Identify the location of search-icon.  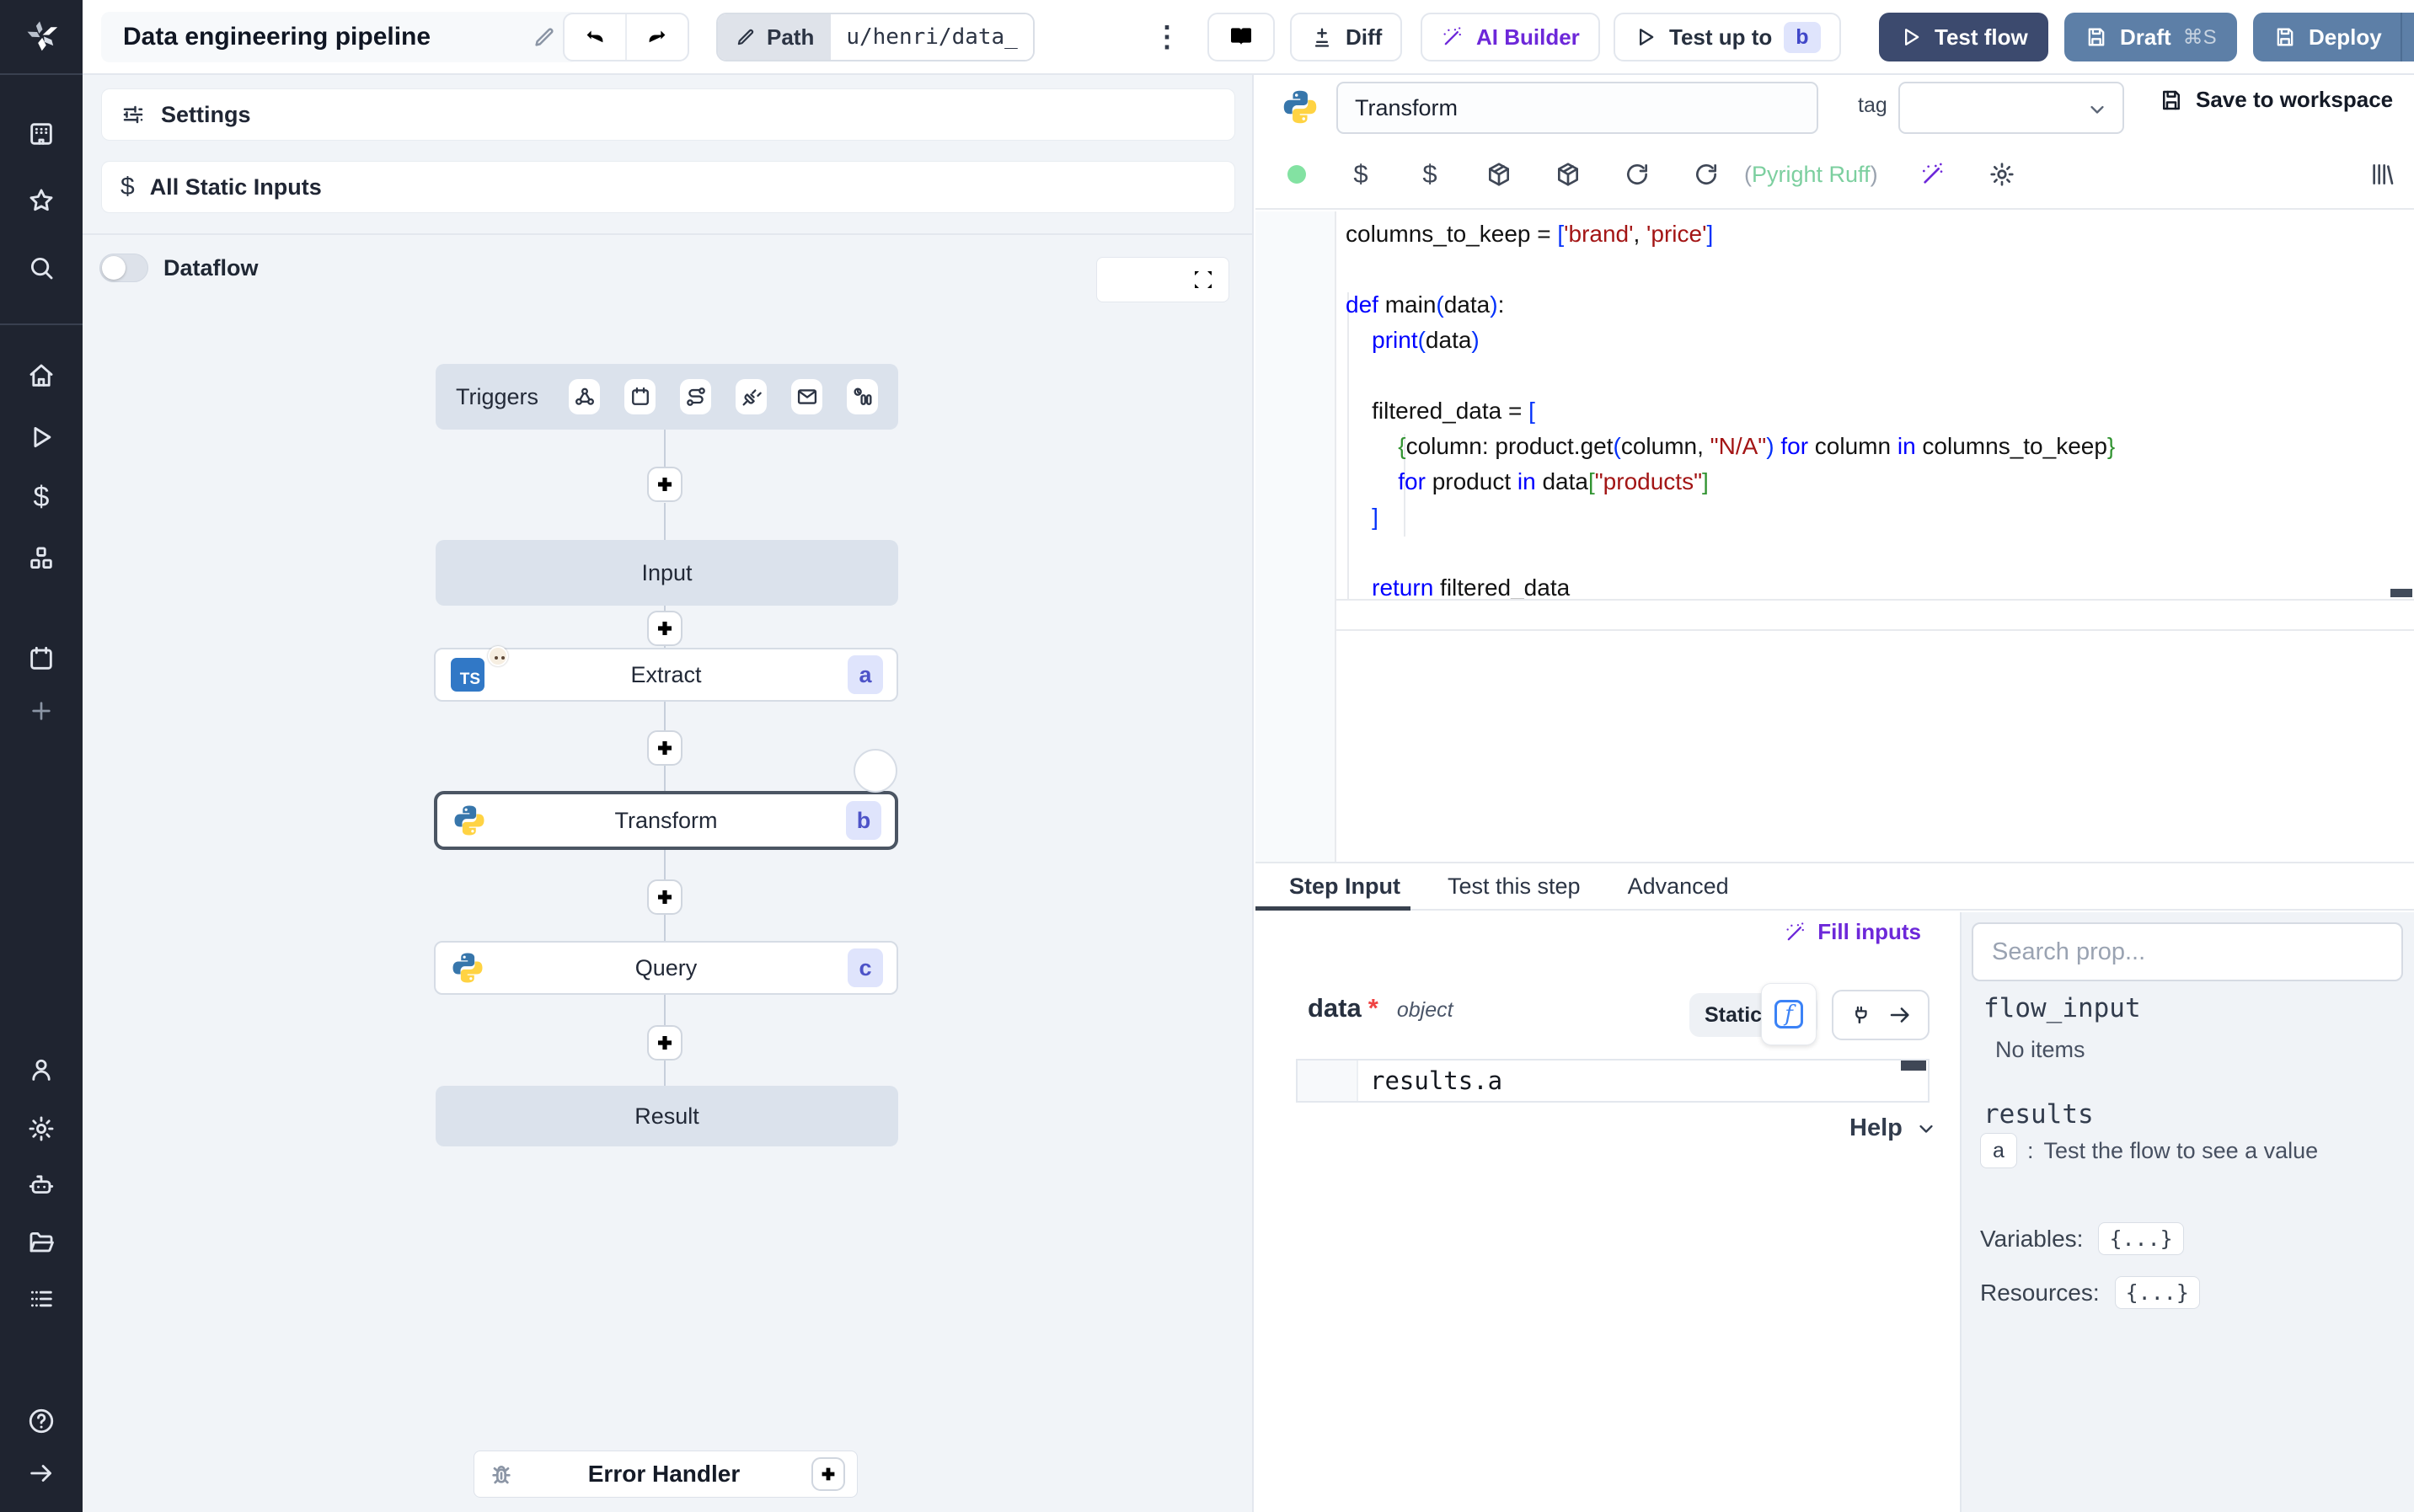
(41, 268).